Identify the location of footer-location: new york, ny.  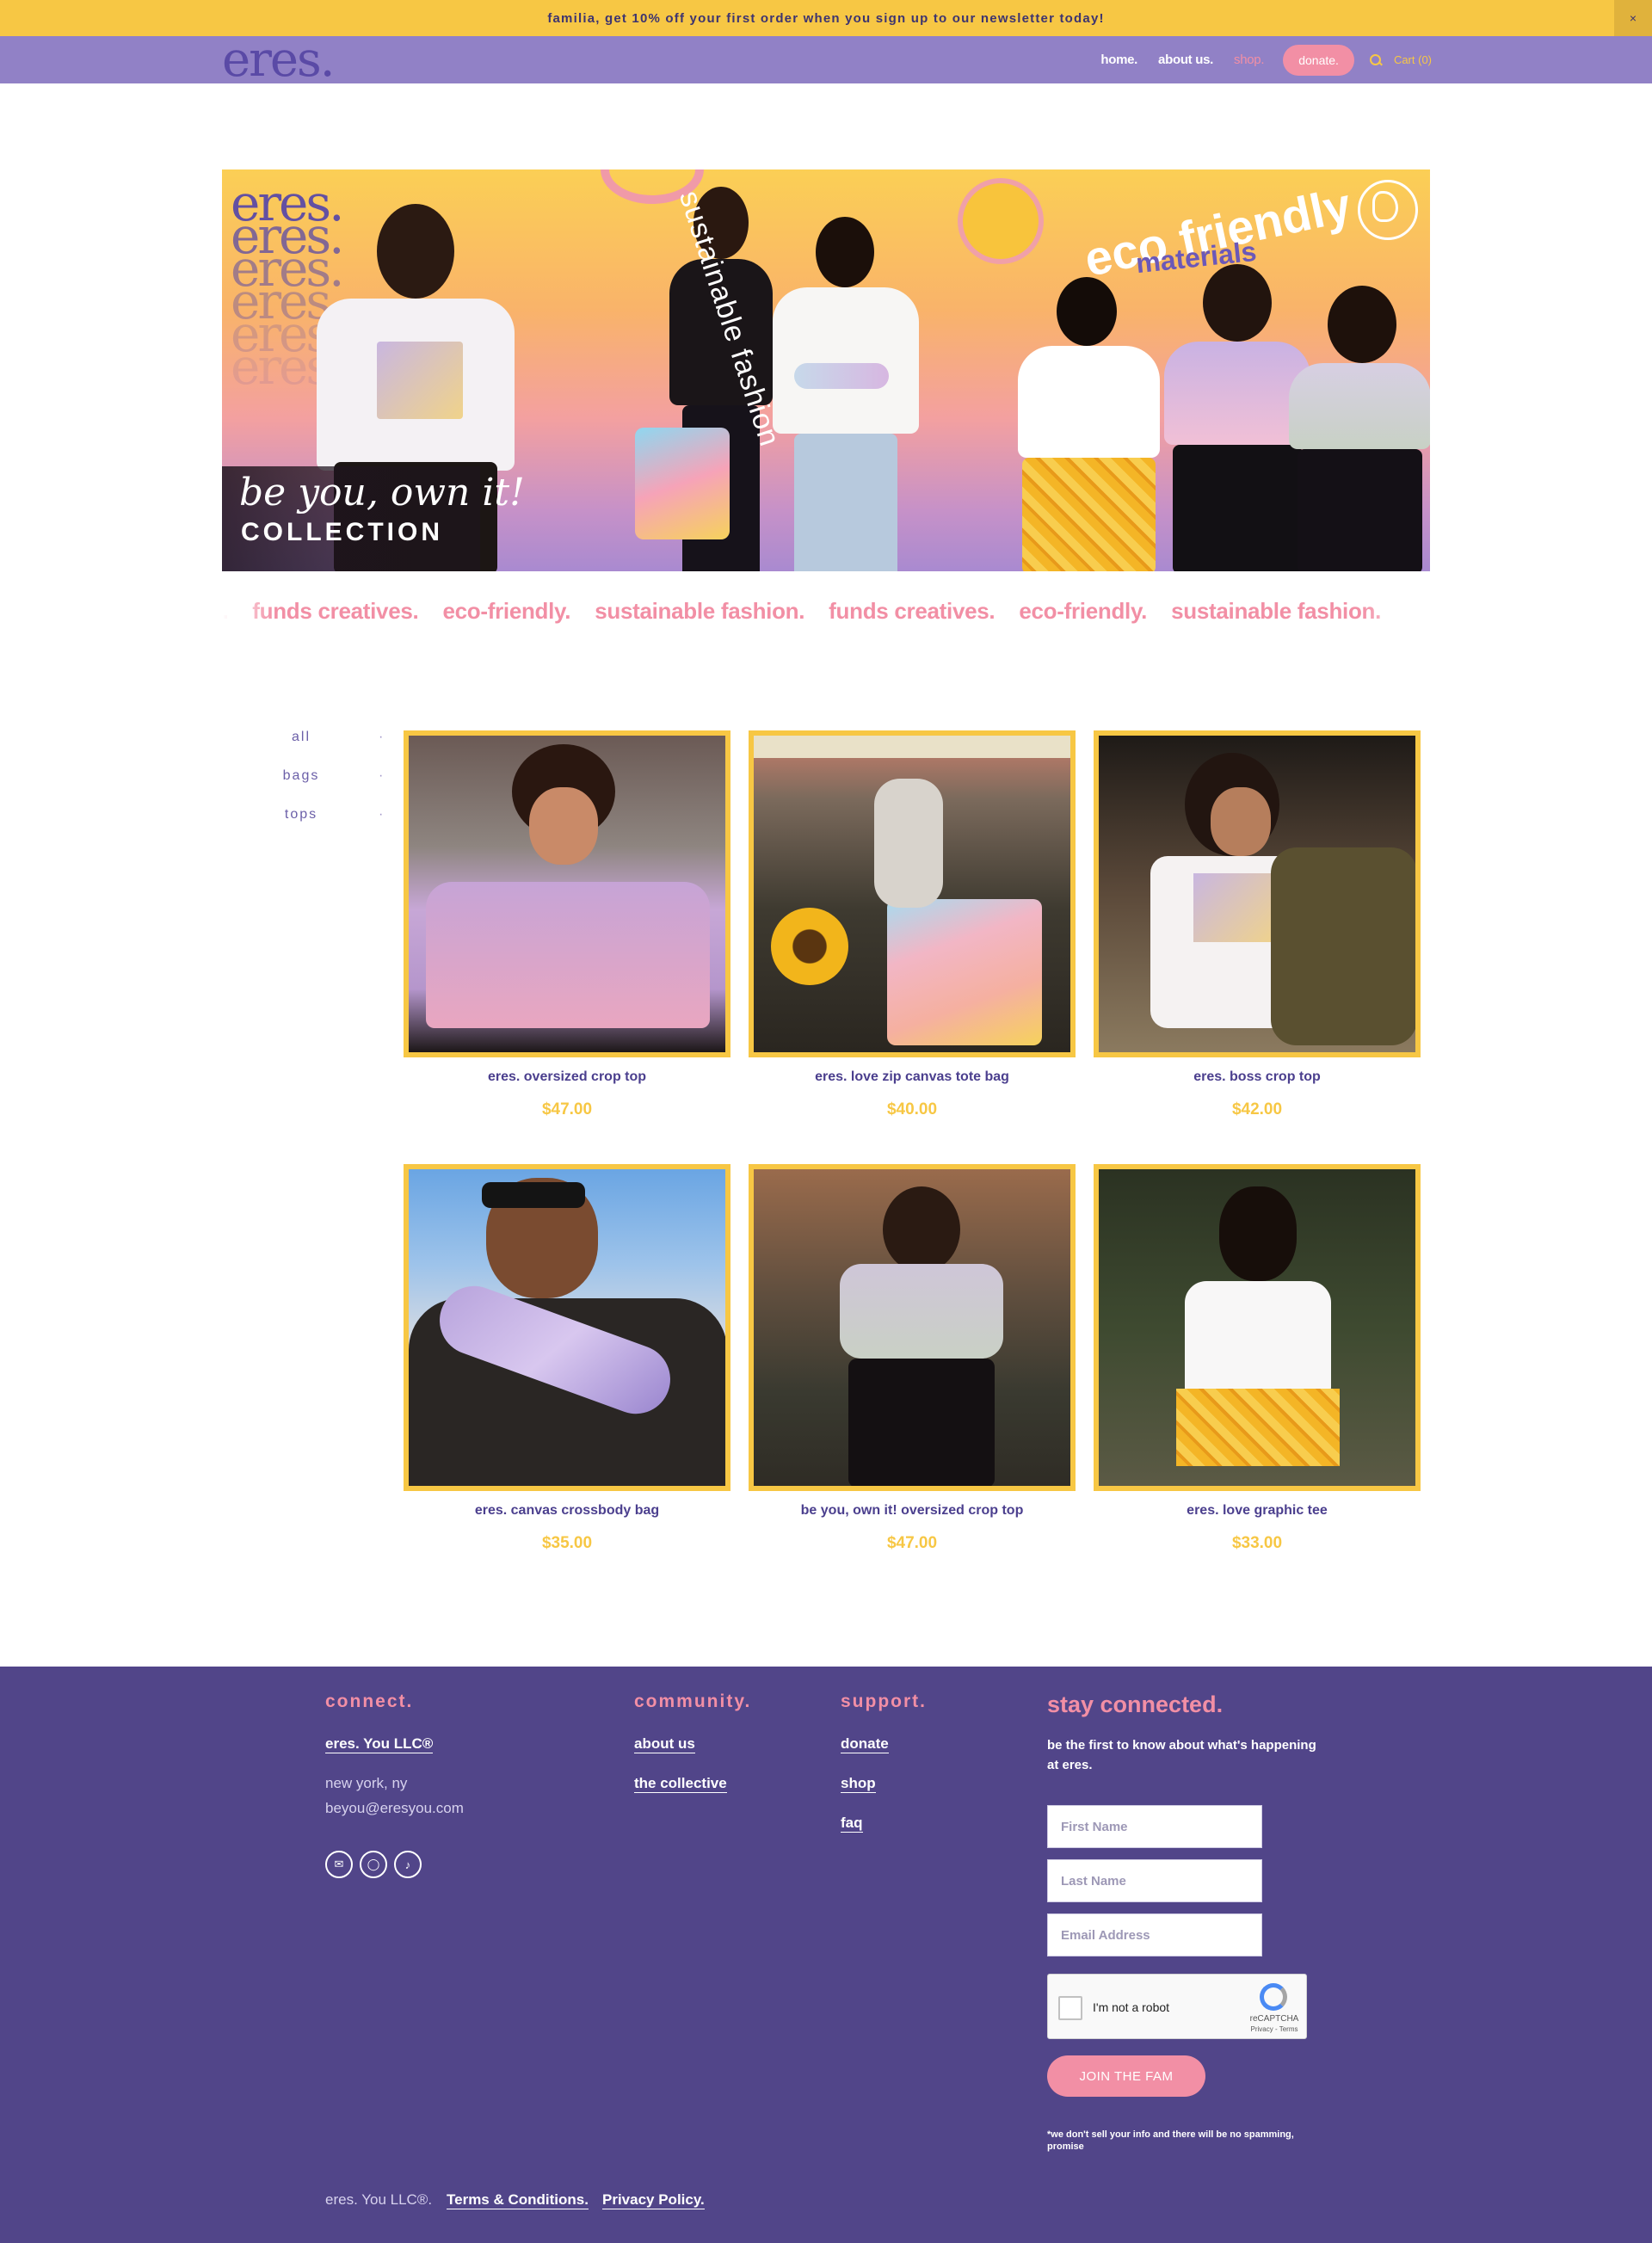
(366, 1783).